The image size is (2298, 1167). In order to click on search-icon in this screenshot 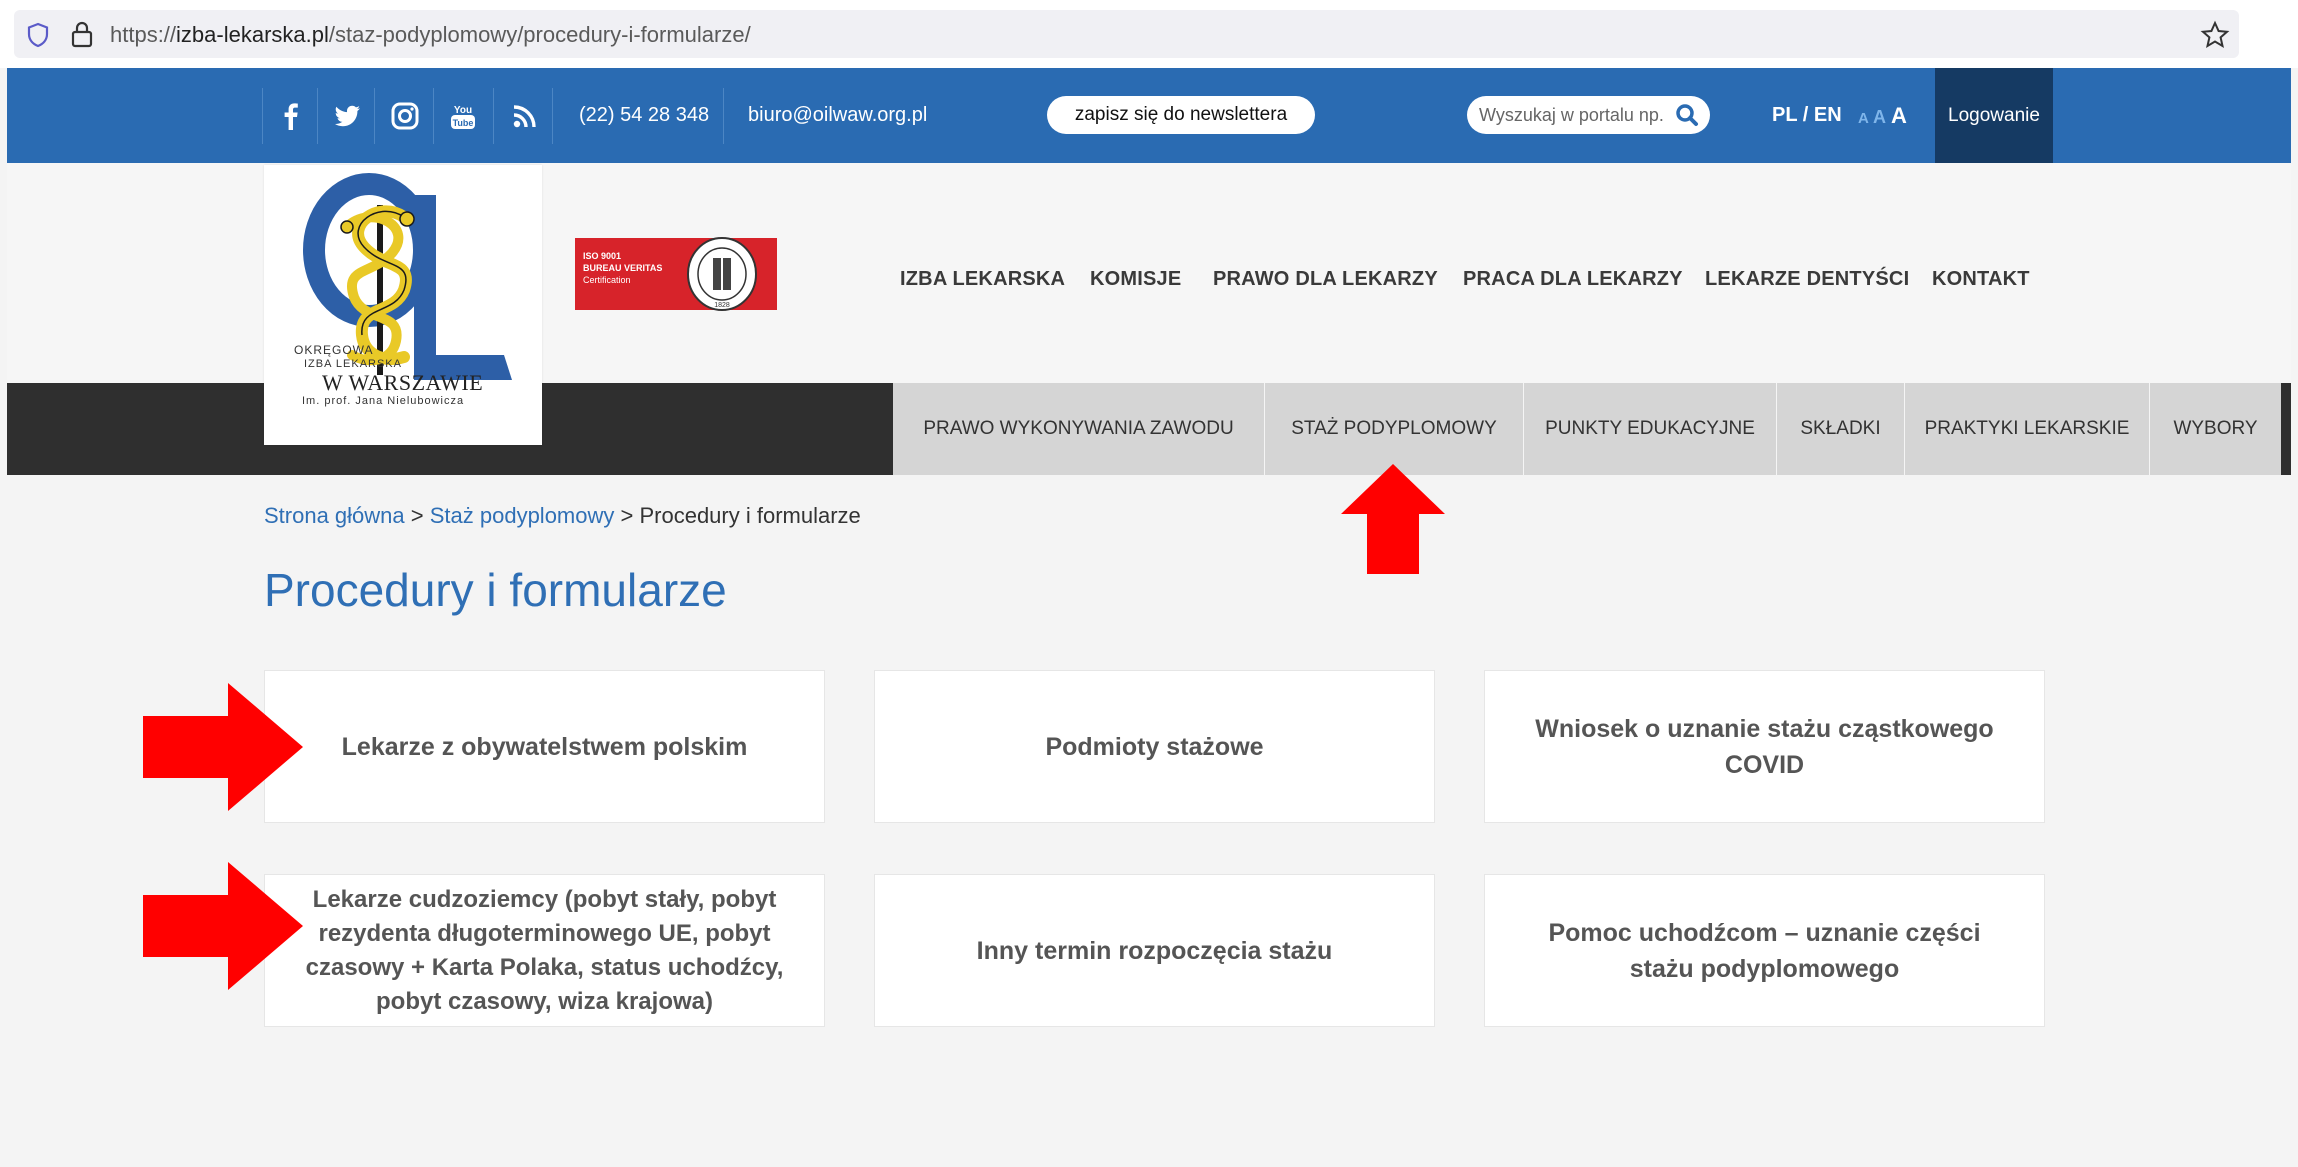, I will do `click(1687, 115)`.